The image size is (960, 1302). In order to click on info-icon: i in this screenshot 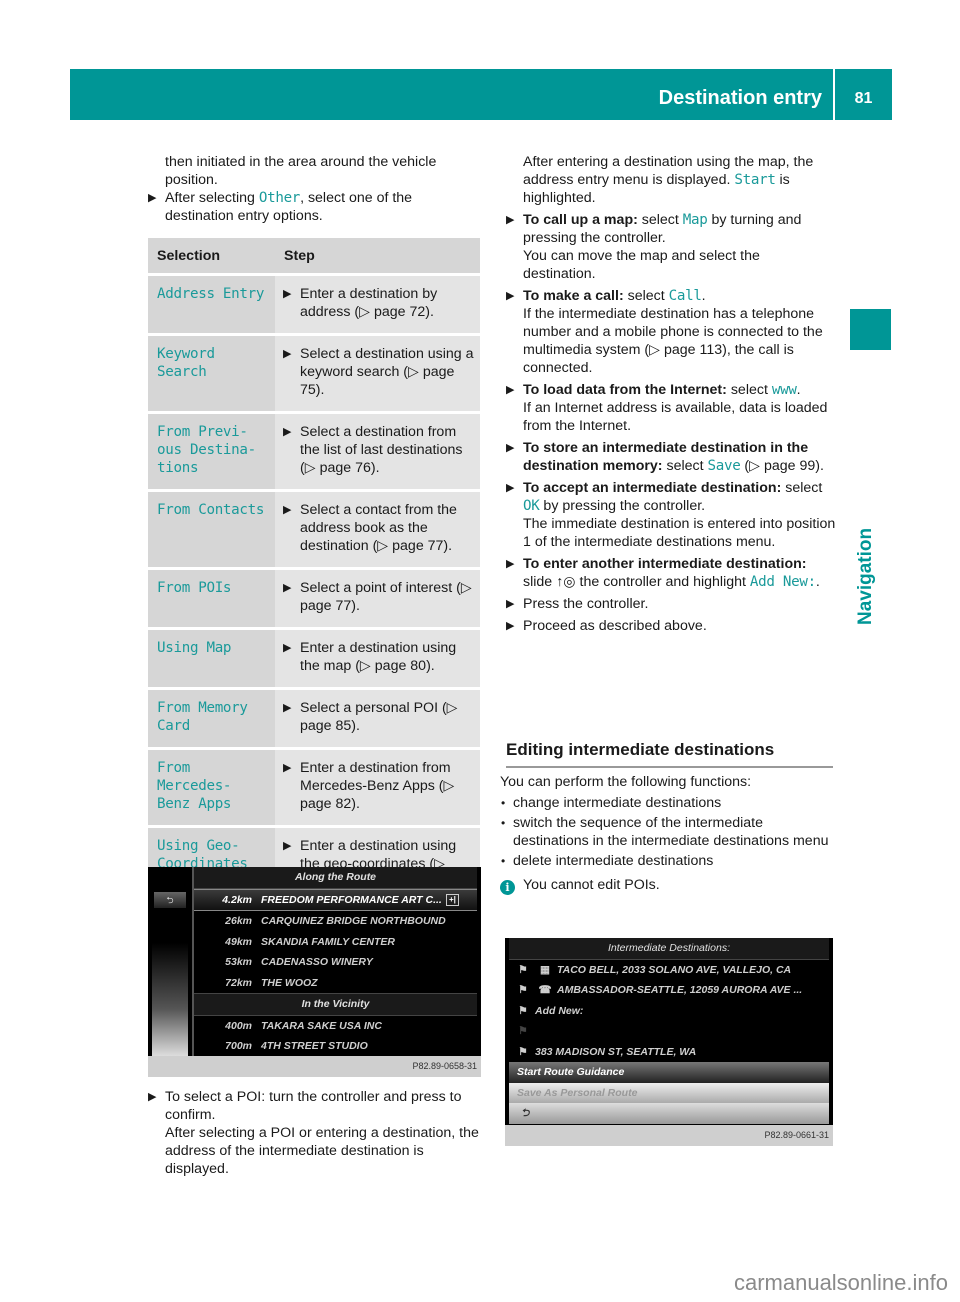, I will do `click(507, 887)`.